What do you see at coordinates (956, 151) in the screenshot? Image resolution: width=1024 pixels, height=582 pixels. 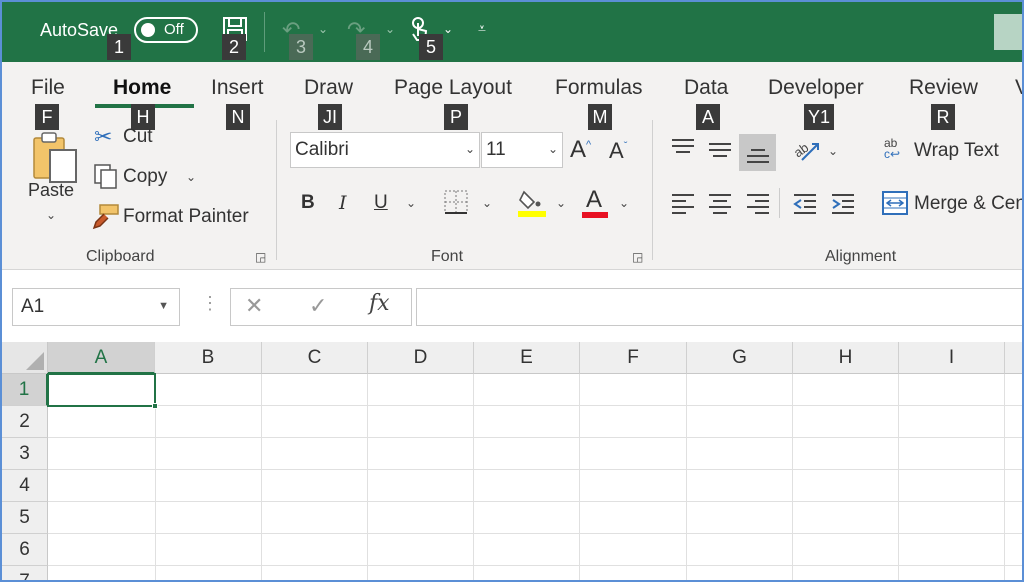 I see `wrap-text-button: Wrap Text` at bounding box center [956, 151].